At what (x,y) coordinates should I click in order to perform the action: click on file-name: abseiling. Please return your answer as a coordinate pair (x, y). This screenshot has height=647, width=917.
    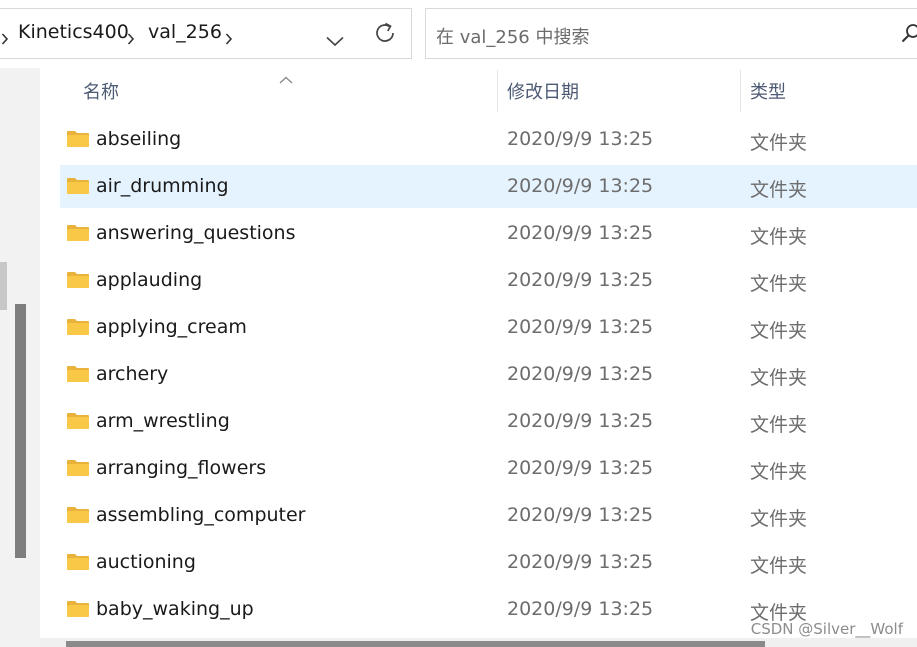
    Looking at the image, I should click on (138, 139).